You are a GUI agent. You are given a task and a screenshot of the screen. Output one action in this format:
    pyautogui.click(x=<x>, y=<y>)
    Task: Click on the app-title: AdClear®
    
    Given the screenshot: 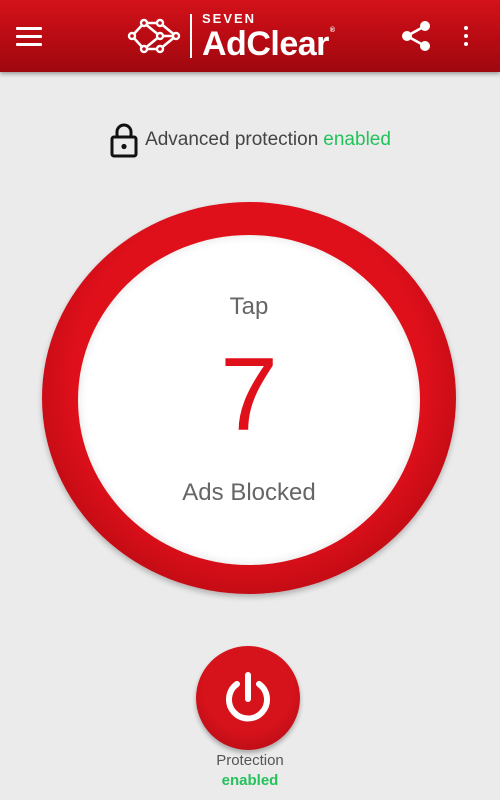 What is the action you would take?
    pyautogui.click(x=268, y=43)
    